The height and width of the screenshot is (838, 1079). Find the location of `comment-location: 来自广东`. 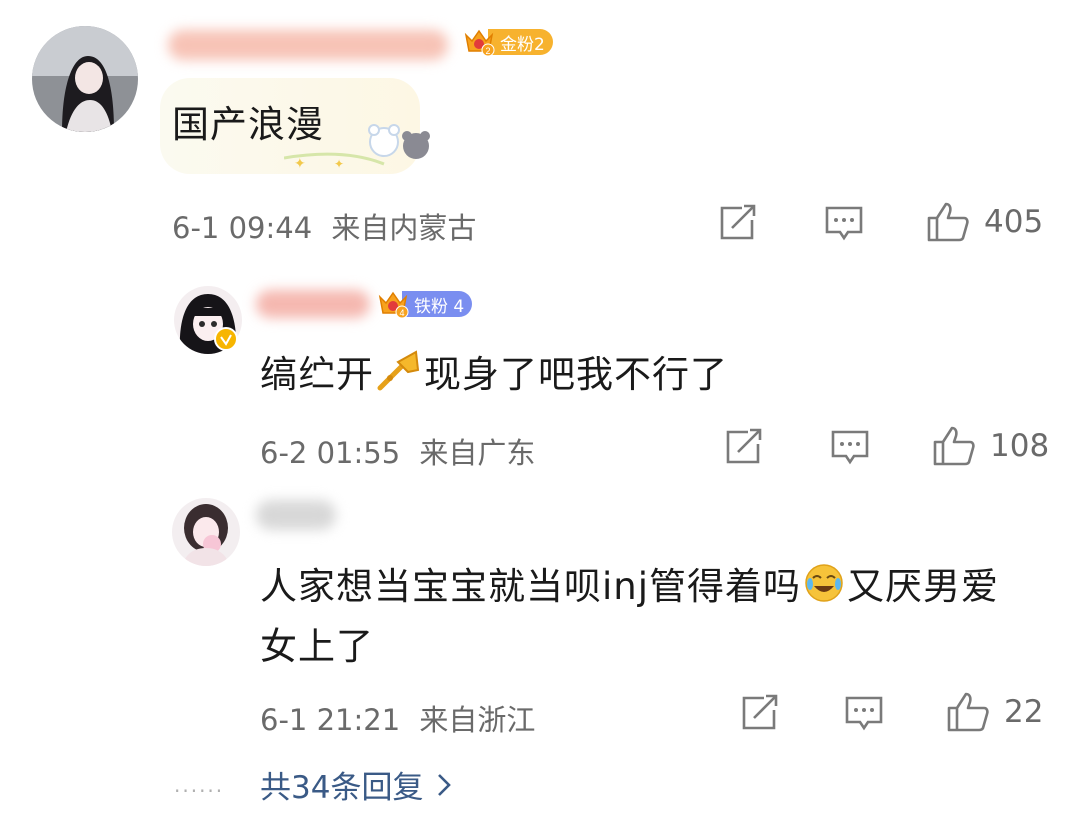

comment-location: 来自广东 is located at coordinates (477, 453).